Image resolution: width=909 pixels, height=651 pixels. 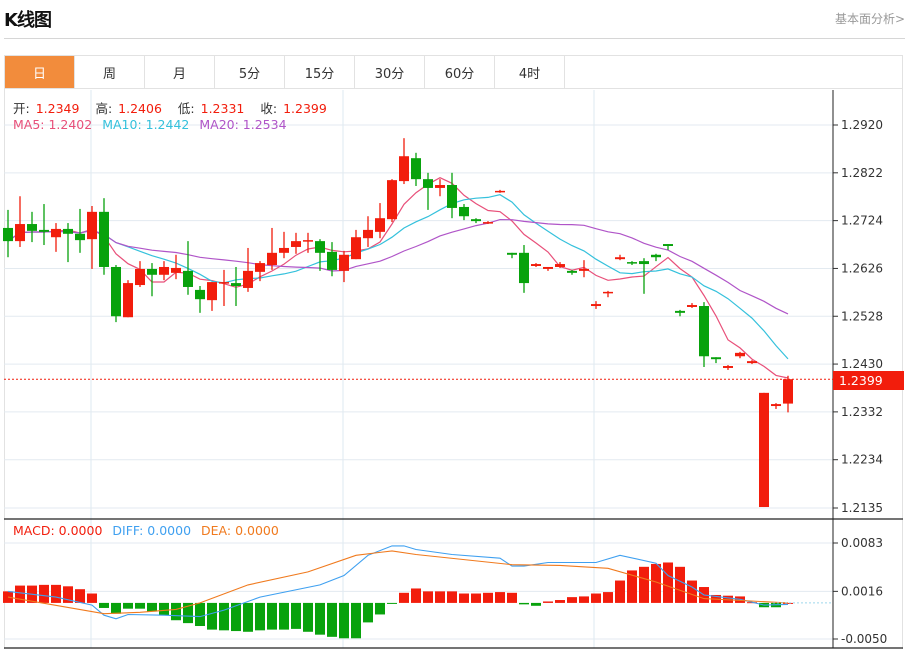 I want to click on price-tick-label: 1.2724, so click(x=862, y=221).